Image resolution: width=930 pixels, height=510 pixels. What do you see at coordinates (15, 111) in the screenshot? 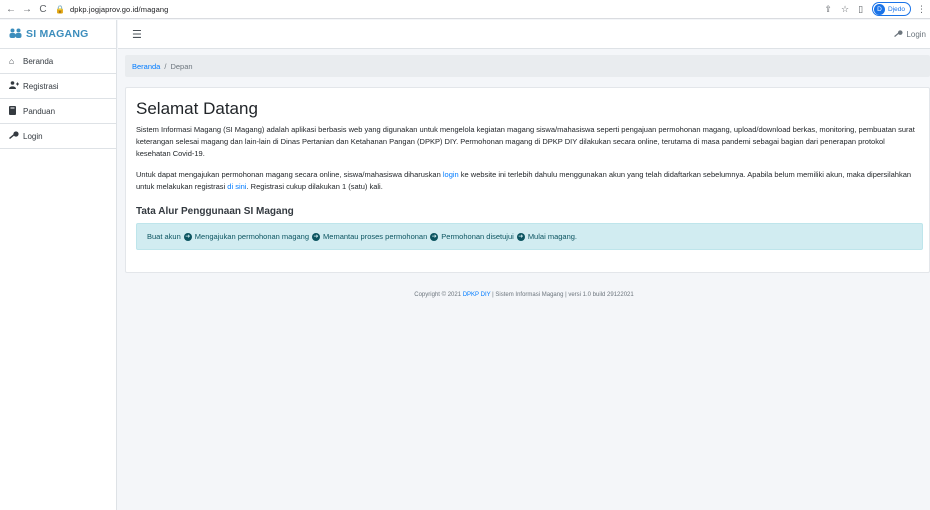
I see `book-icon` at bounding box center [15, 111].